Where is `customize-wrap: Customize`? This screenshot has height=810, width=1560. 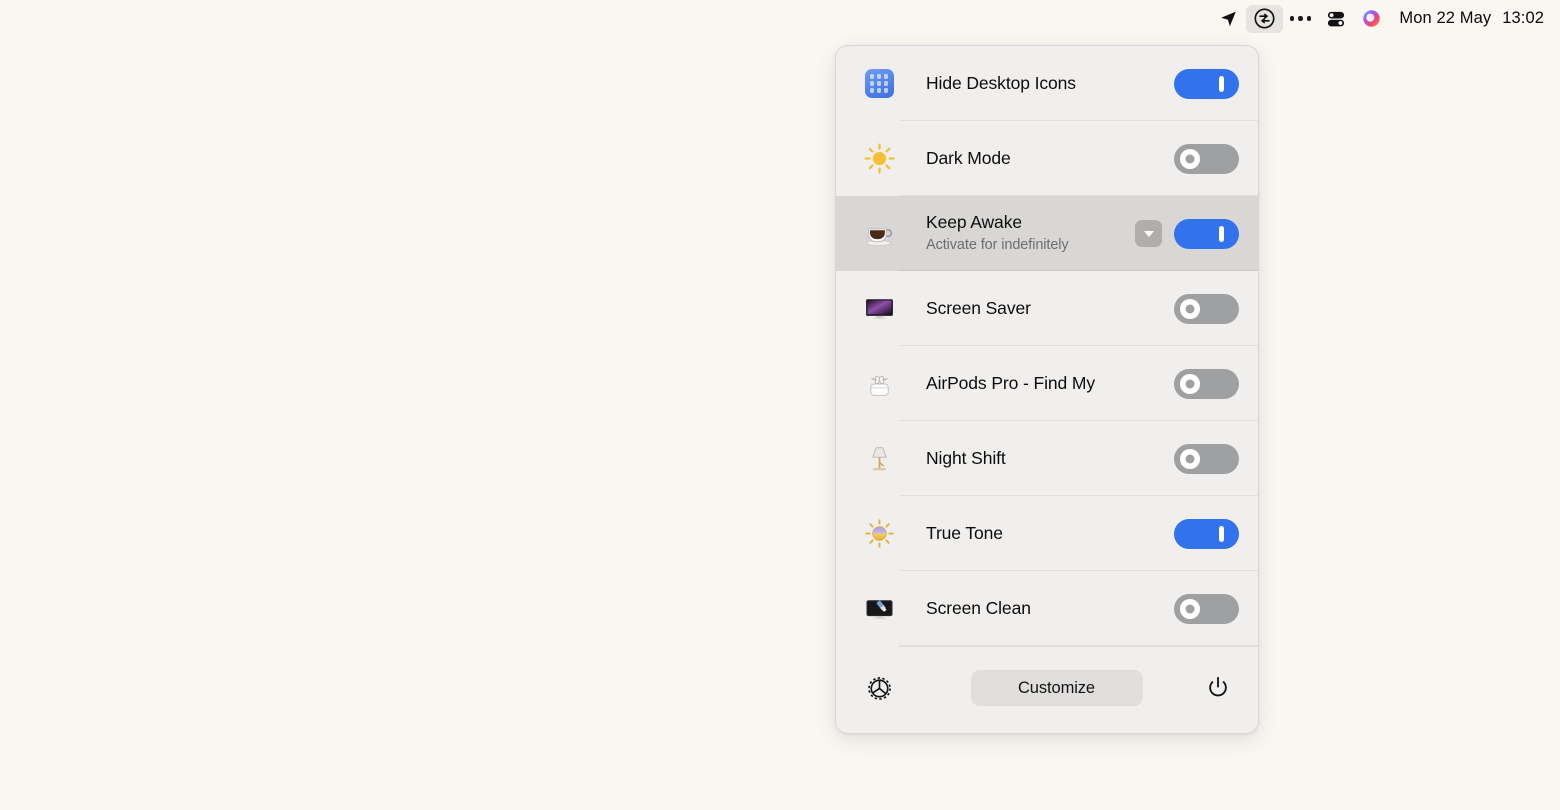
customize-wrap: Customize is located at coordinates (1048, 688).